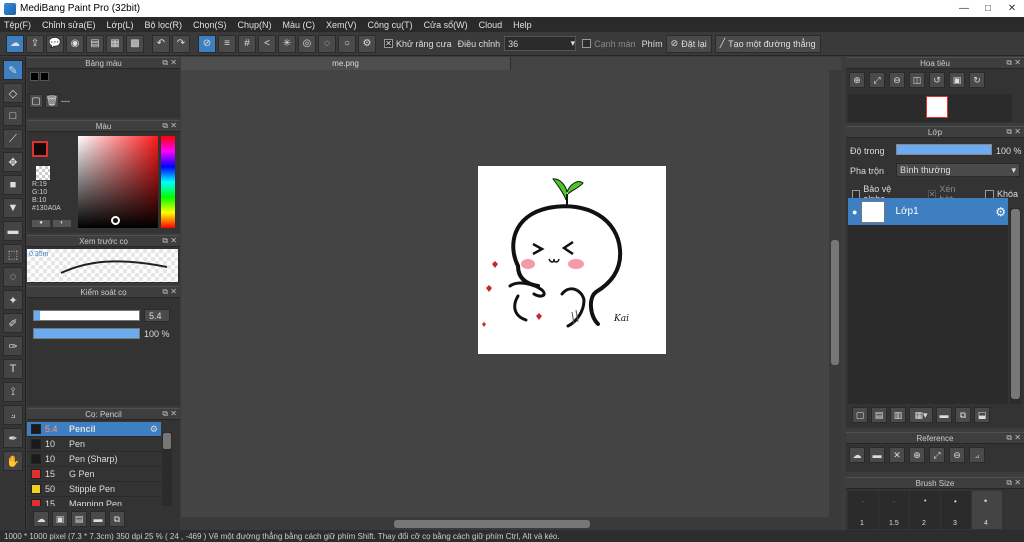  I want to click on move-tool-icon: ✥, so click(13, 162).